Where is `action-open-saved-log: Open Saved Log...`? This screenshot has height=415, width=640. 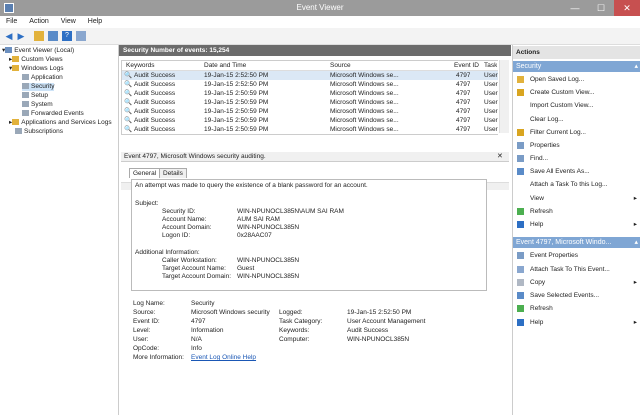
action-open-saved-log: Open Saved Log... is located at coordinates (576, 79).